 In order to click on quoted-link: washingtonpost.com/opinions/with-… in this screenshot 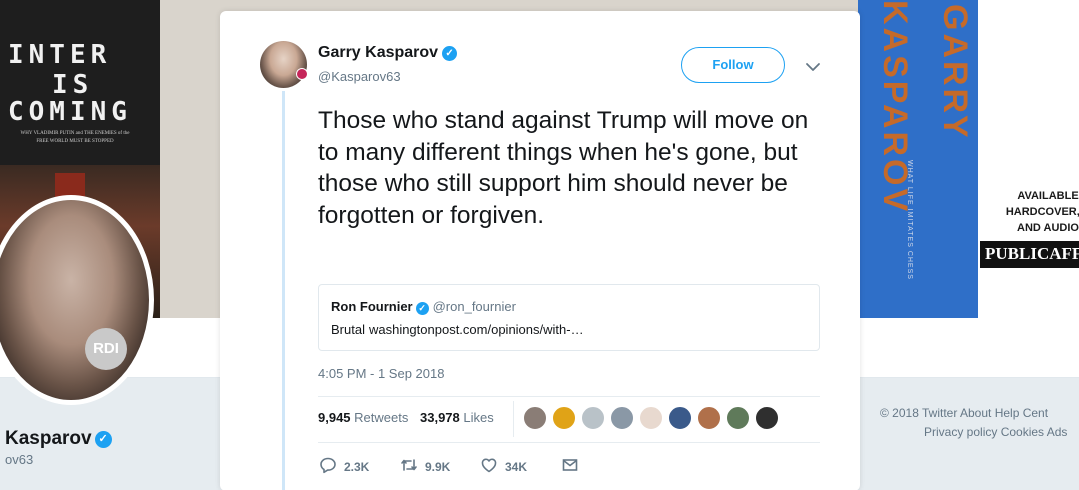, I will do `click(476, 329)`.